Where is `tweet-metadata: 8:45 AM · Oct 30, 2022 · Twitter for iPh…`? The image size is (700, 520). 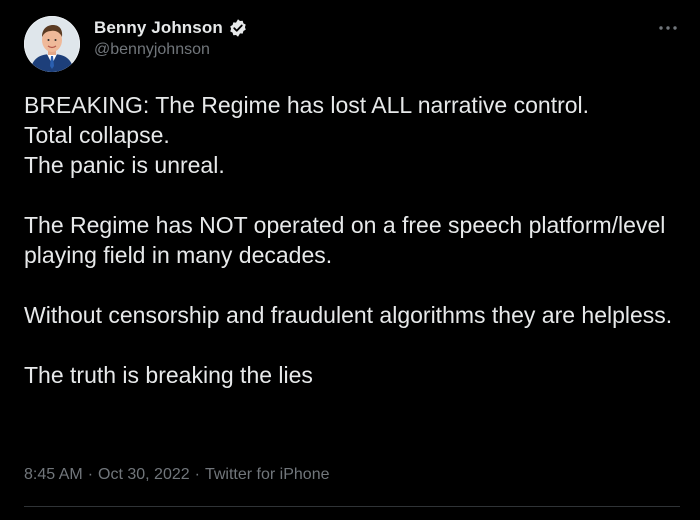
tweet-metadata: 8:45 AM · Oct 30, 2022 · Twitter for iPh… is located at coordinates (176, 475).